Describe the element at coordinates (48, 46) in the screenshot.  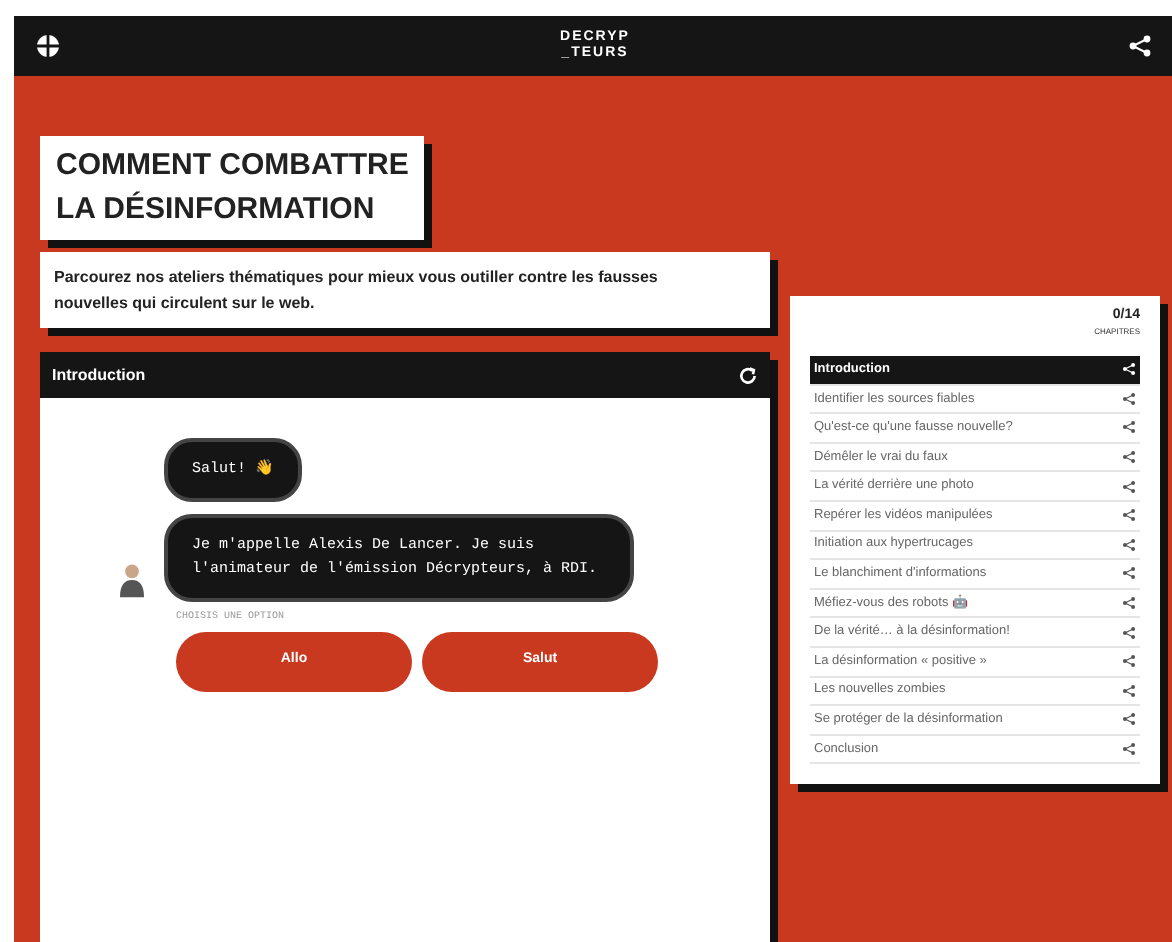
I see `crosshair-icon` at that location.